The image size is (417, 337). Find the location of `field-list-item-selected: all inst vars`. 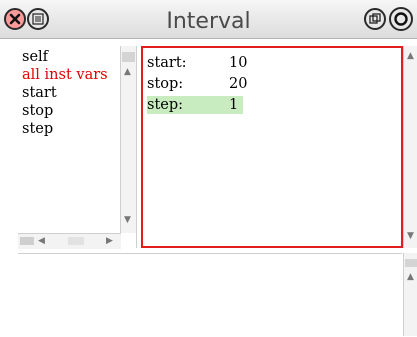

field-list-item-selected: all inst vars is located at coordinates (65, 75).